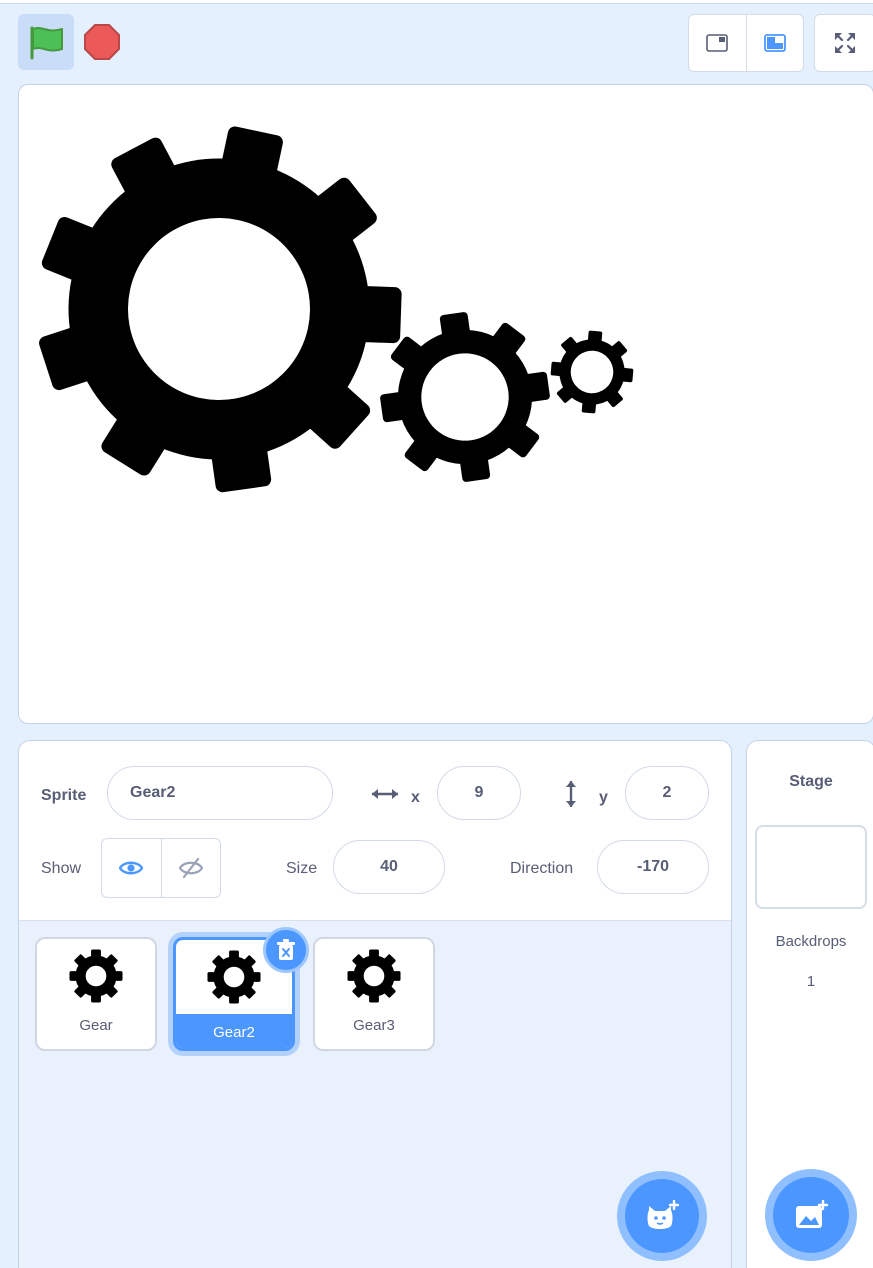 This screenshot has width=873, height=1268. I want to click on green-flag-button, so click(46, 42).